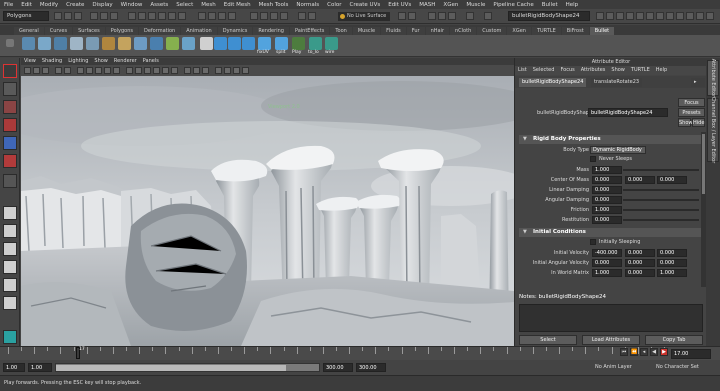  I want to click on time-slider: 17 17.00, so click(360, 353).